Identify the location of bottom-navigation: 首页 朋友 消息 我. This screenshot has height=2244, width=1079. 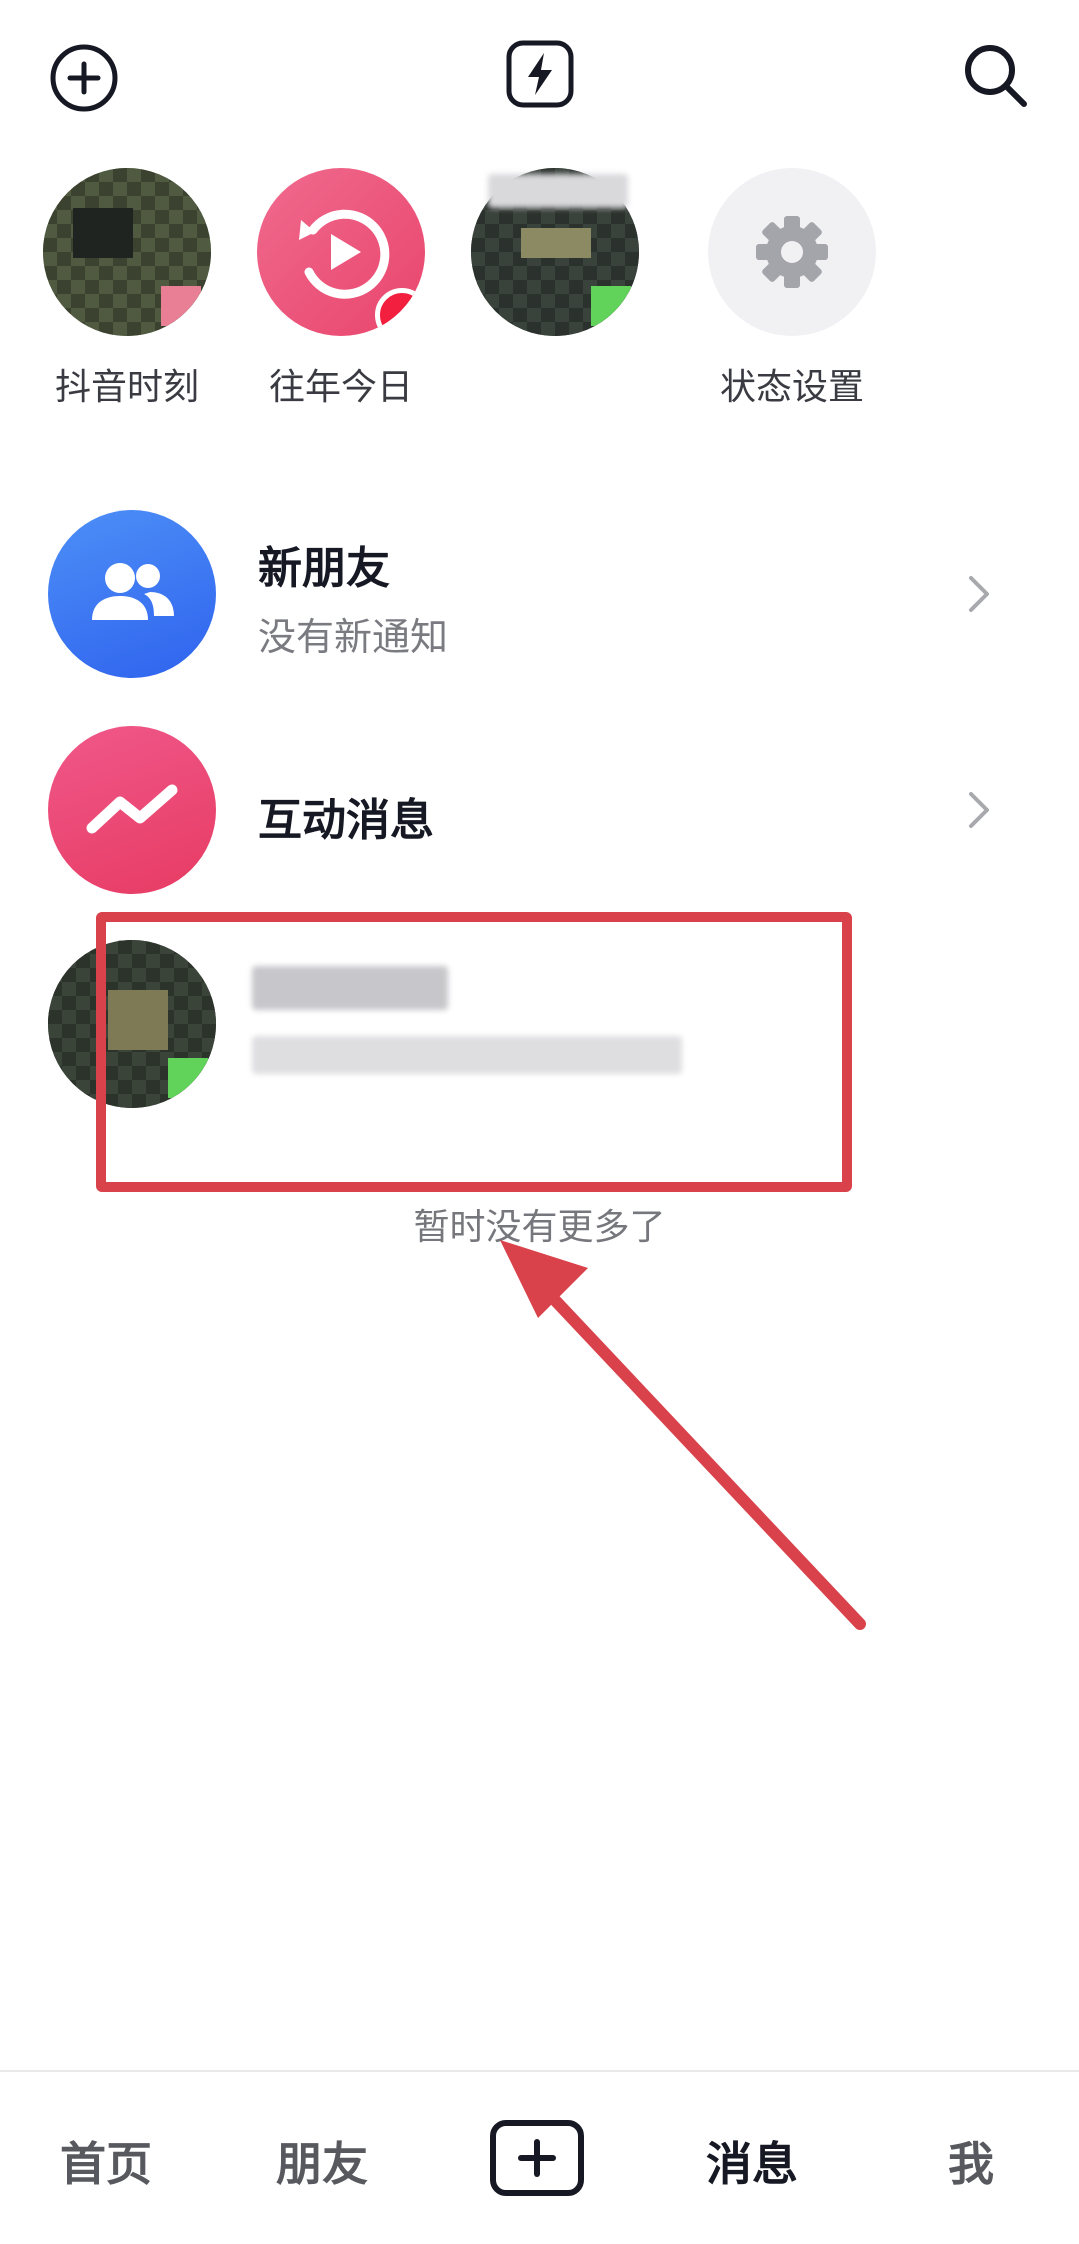
(539, 2157).